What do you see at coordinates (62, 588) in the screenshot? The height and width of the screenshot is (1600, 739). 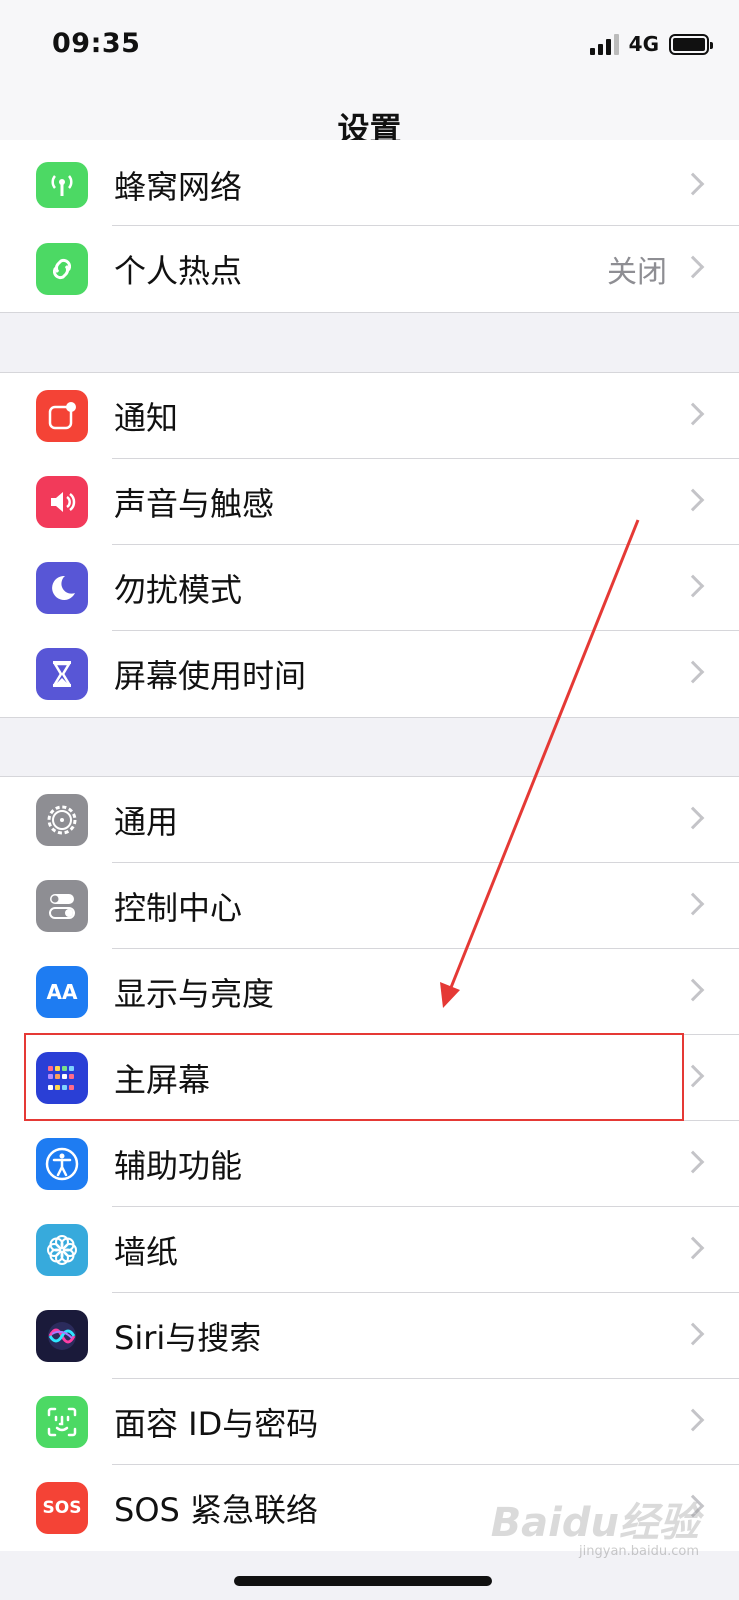 I see `moon-icon` at bounding box center [62, 588].